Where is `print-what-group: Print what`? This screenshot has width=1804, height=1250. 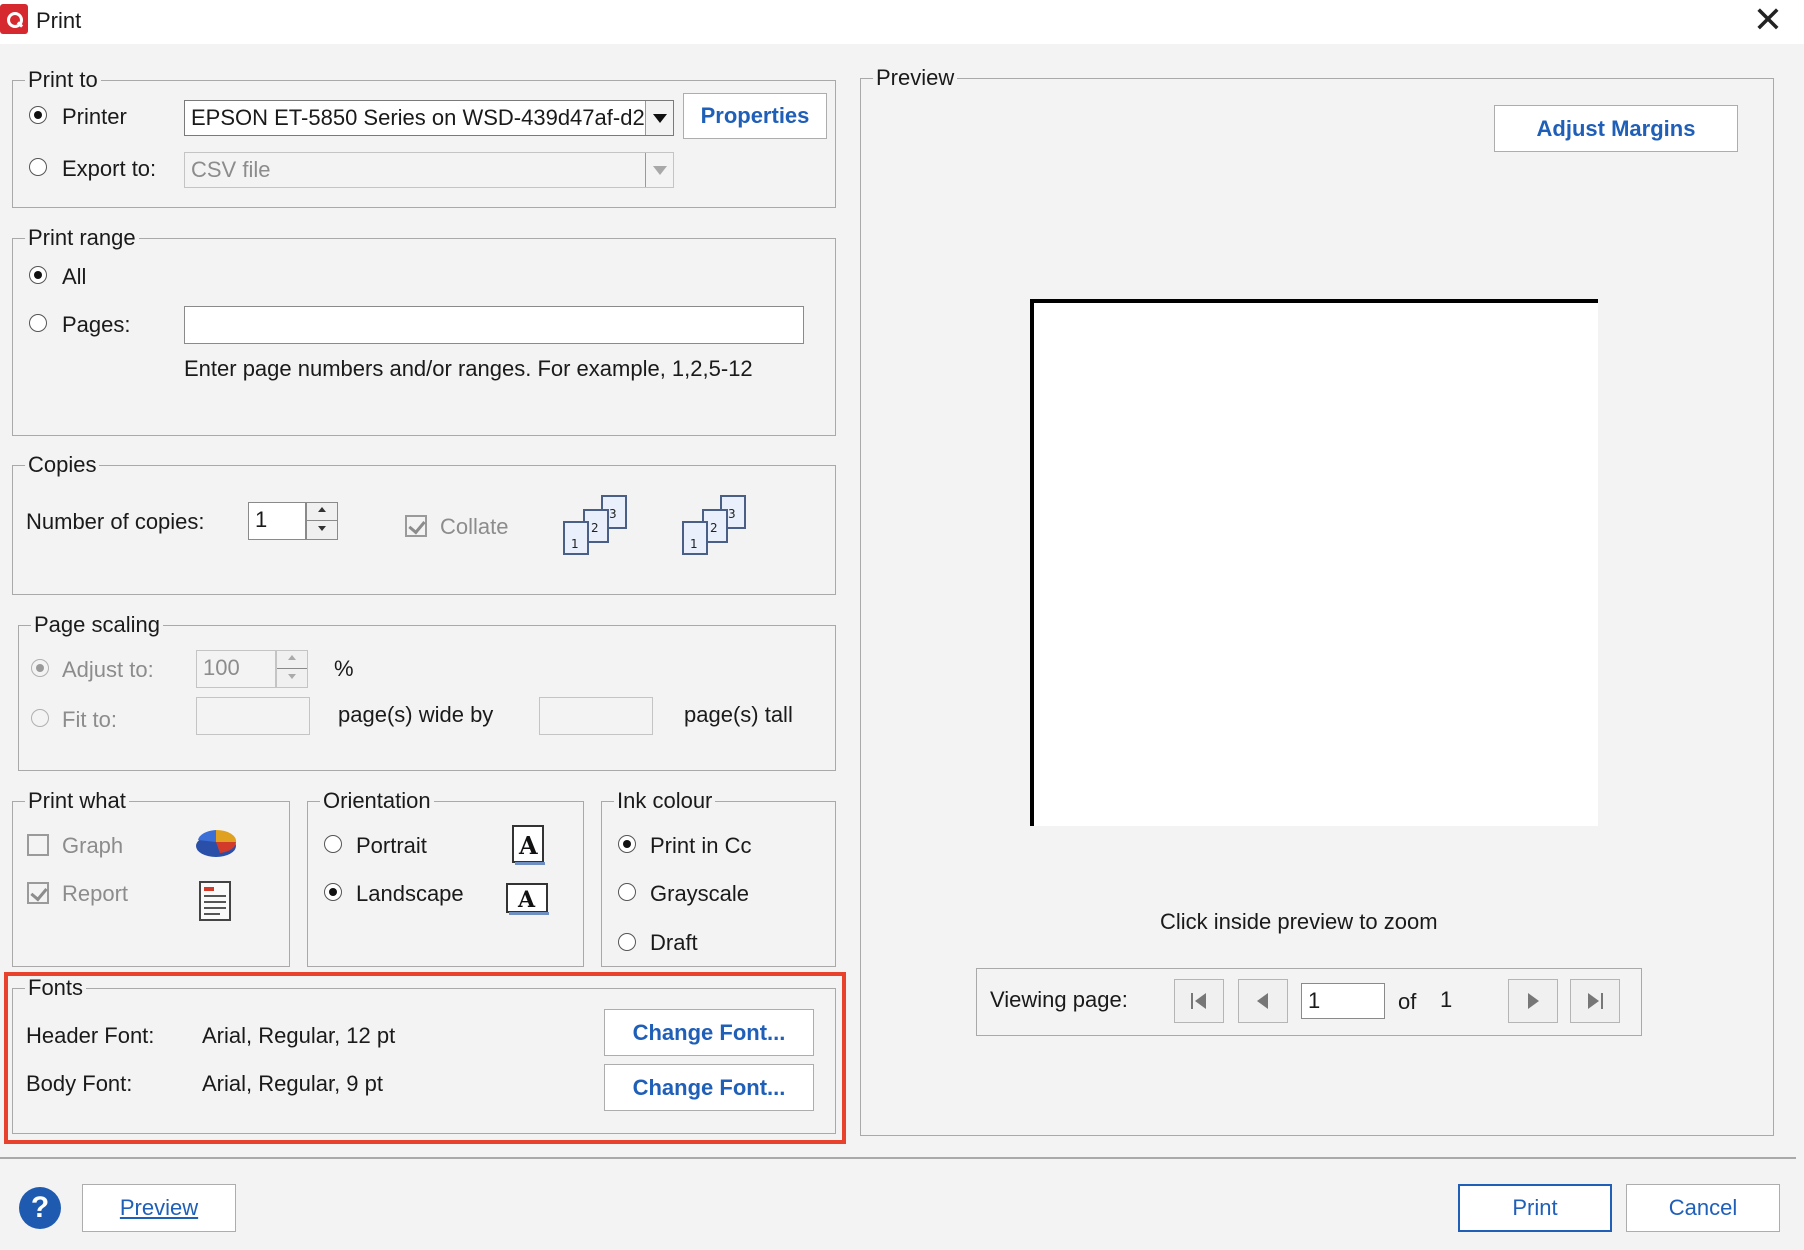
print-what-group: Print what is located at coordinates (151, 877).